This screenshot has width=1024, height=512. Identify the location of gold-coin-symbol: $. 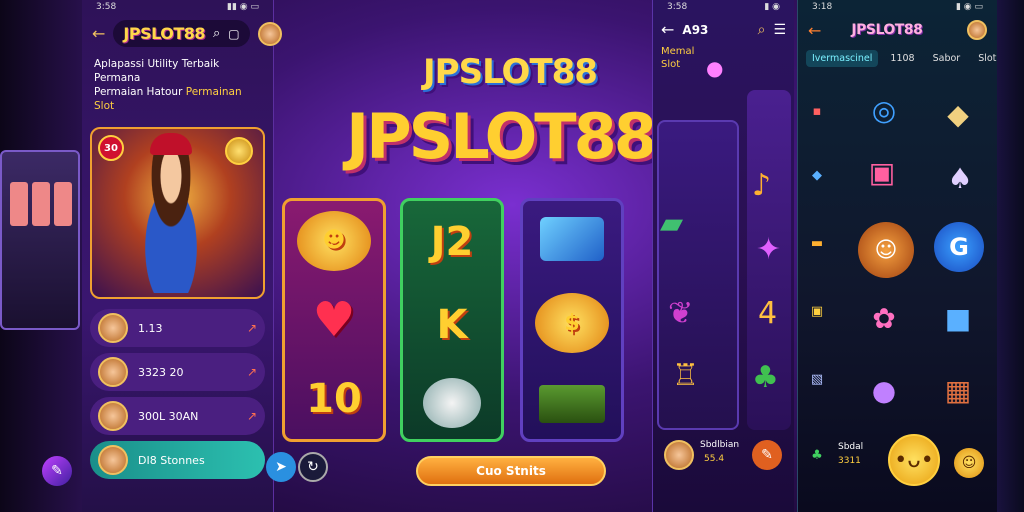
(572, 323).